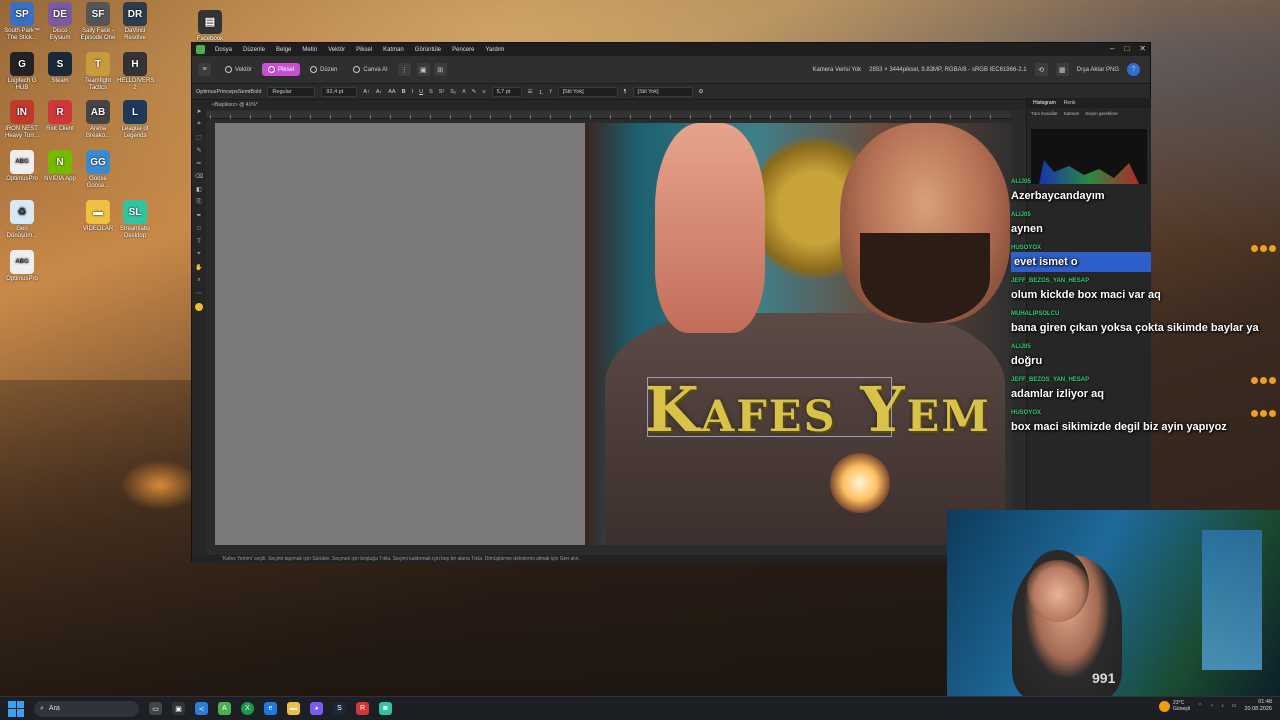 This screenshot has width=1280, height=720. Describe the element at coordinates (1234, 706) in the screenshot. I see `battery-icon: ▭` at that location.